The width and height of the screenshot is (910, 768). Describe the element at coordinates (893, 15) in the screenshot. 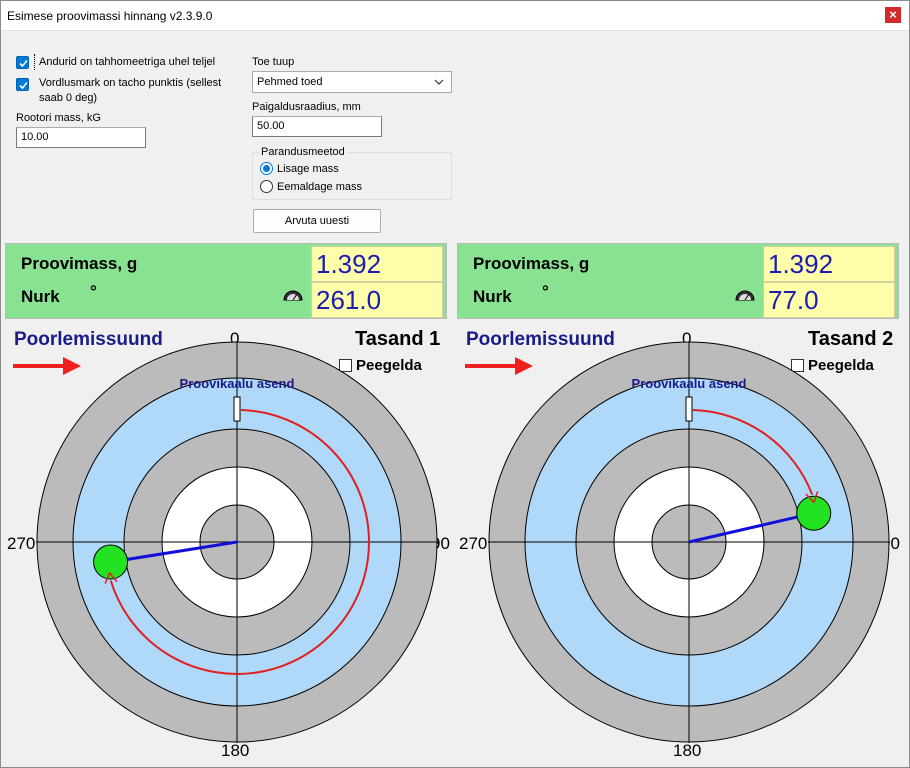

I see `close-button: ×` at that location.